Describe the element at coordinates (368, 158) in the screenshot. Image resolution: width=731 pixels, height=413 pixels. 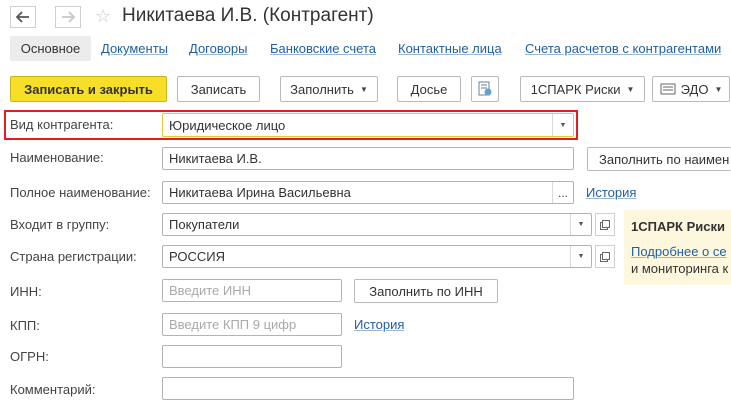
I see `name-input: Никитаева И.В.` at that location.